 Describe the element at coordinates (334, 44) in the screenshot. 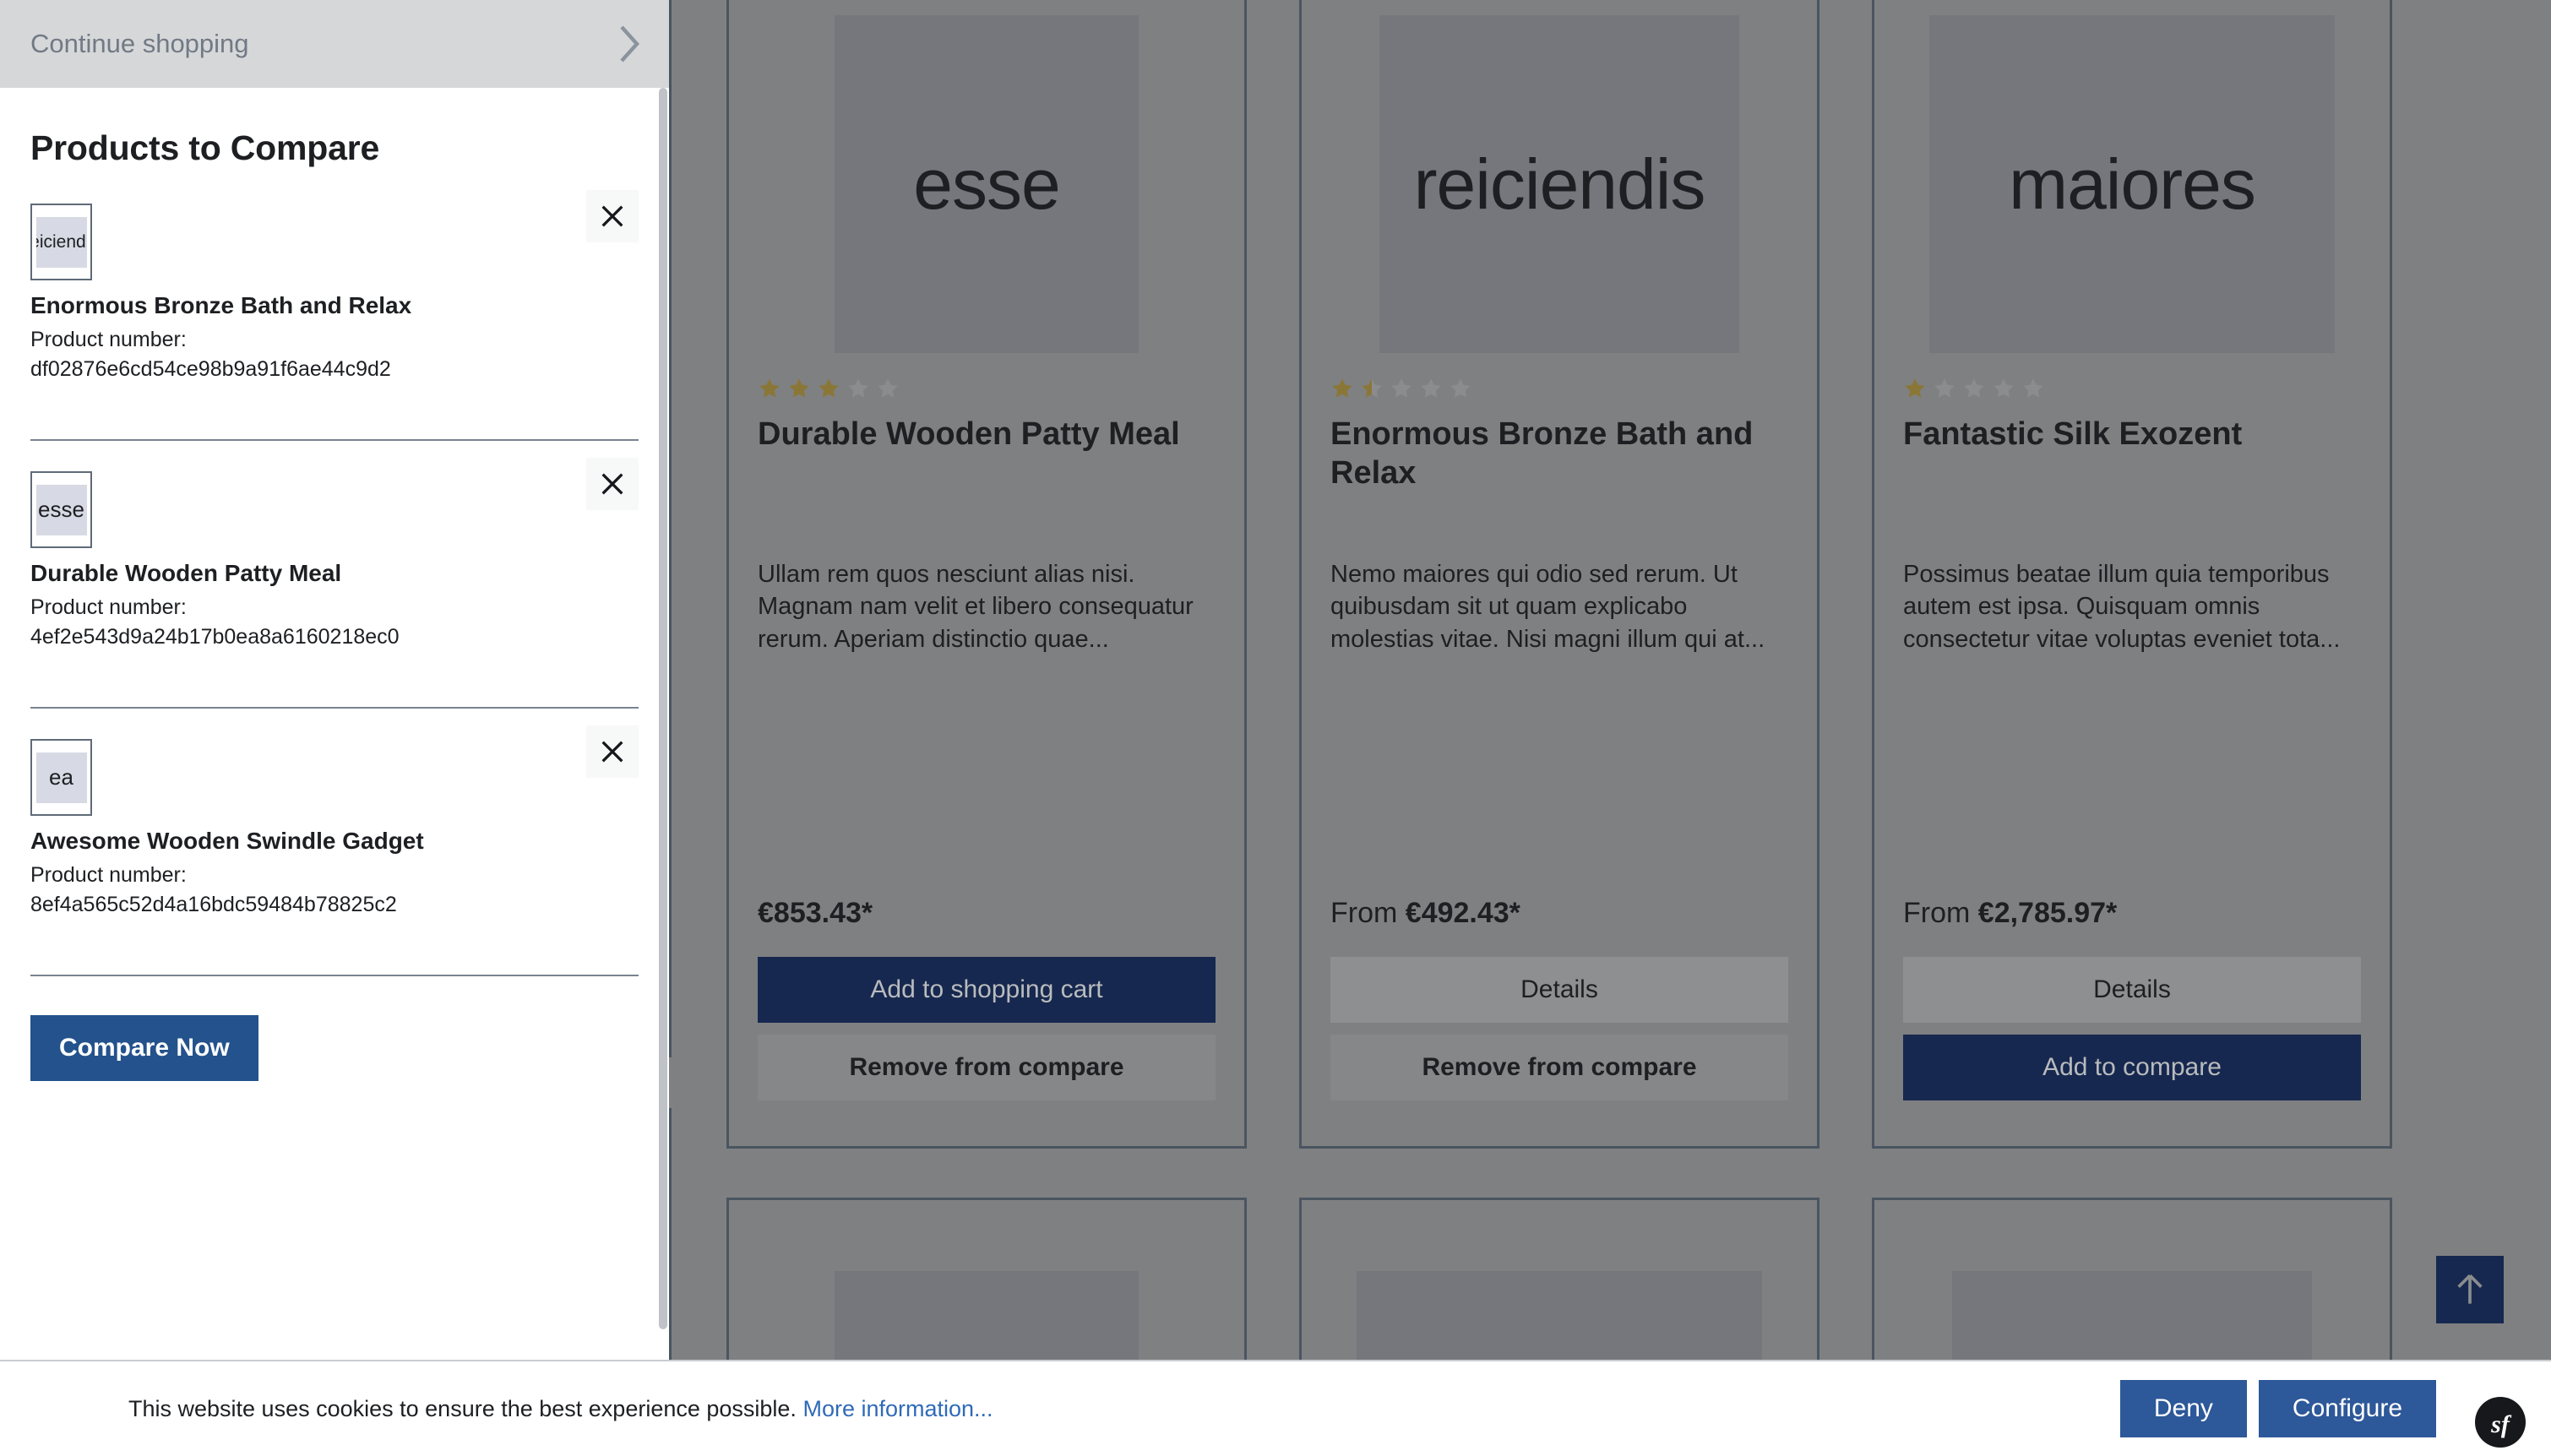

I see `continue-shopping-header: Continue shopping` at that location.